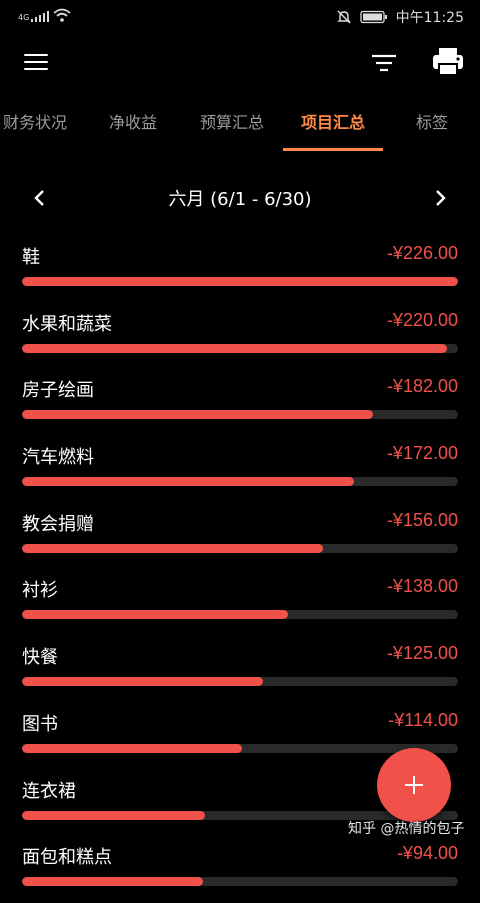 This screenshot has height=903, width=480. What do you see at coordinates (133, 125) in the screenshot?
I see `tab-net-income: 净收益` at bounding box center [133, 125].